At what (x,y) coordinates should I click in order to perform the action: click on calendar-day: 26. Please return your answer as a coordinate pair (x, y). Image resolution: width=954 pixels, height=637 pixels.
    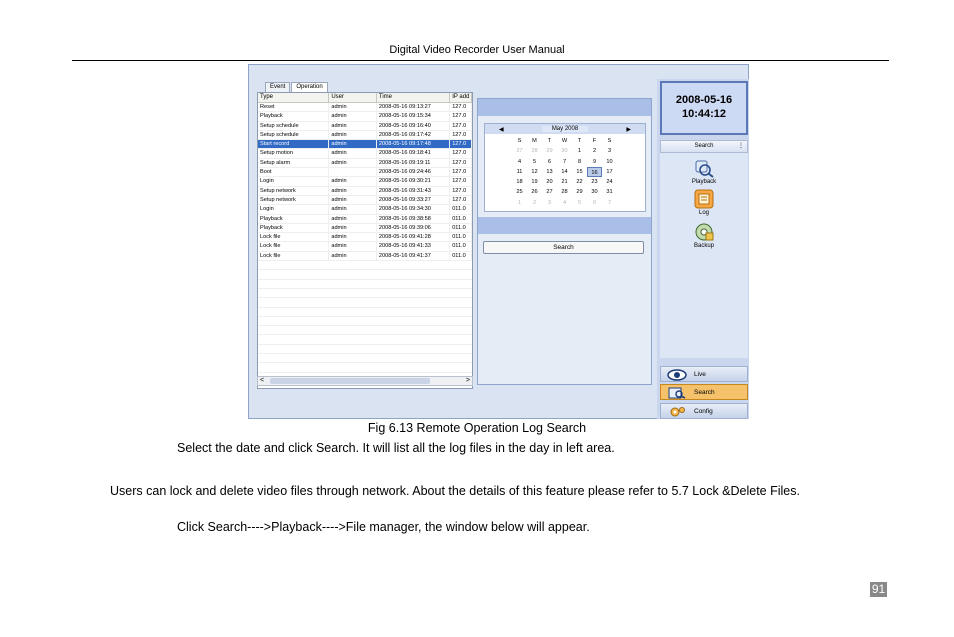
    Looking at the image, I should click on (534, 192).